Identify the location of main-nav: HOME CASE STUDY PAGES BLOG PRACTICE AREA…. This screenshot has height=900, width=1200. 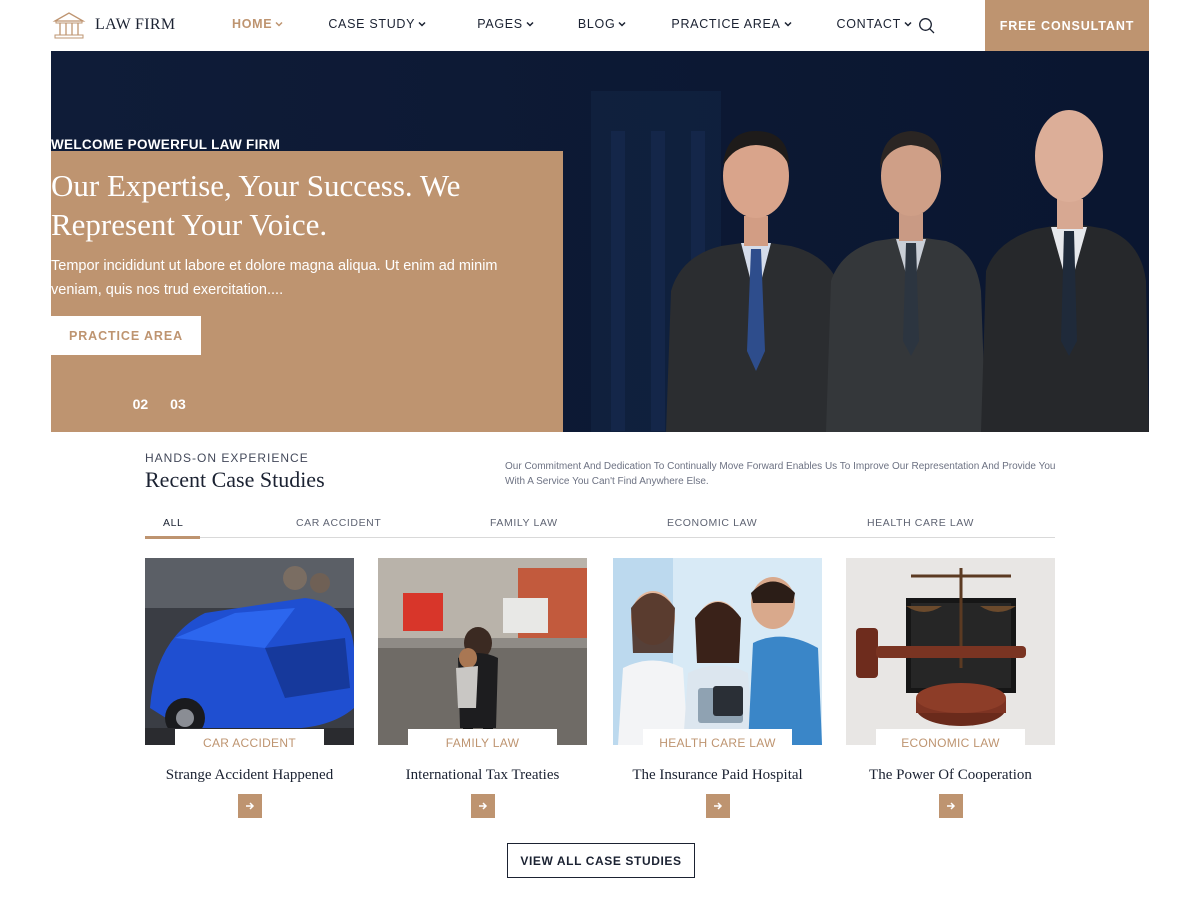
(572, 24).